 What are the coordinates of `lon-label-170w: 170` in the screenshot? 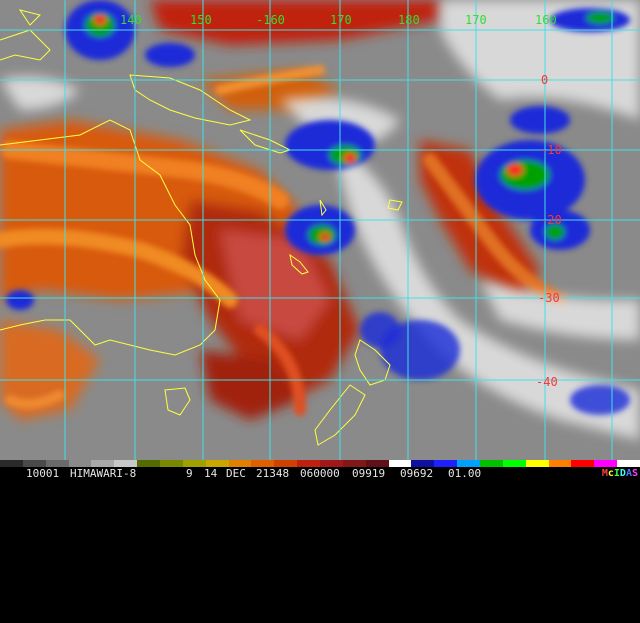 It's located at (476, 20).